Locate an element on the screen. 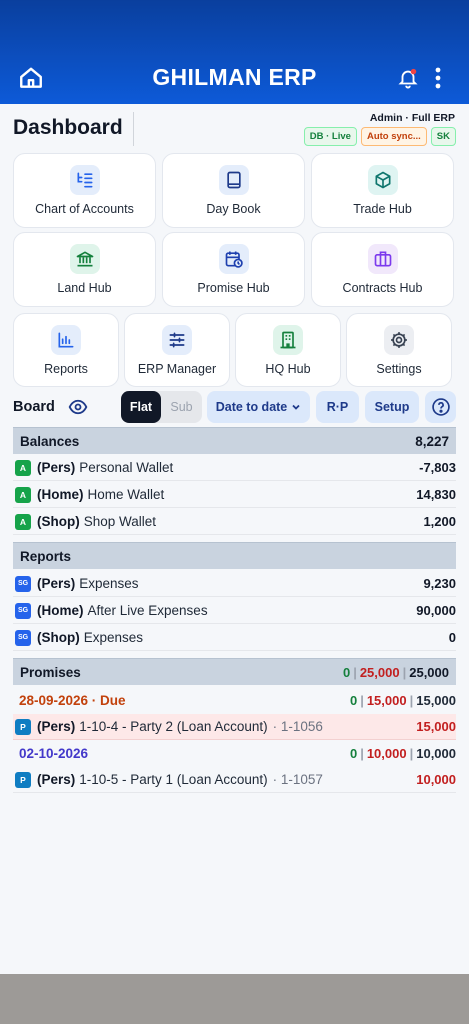 This screenshot has height=1024, width=469. promise-date-totals: 0 | 15,000 | 15,000 is located at coordinates (402, 700).